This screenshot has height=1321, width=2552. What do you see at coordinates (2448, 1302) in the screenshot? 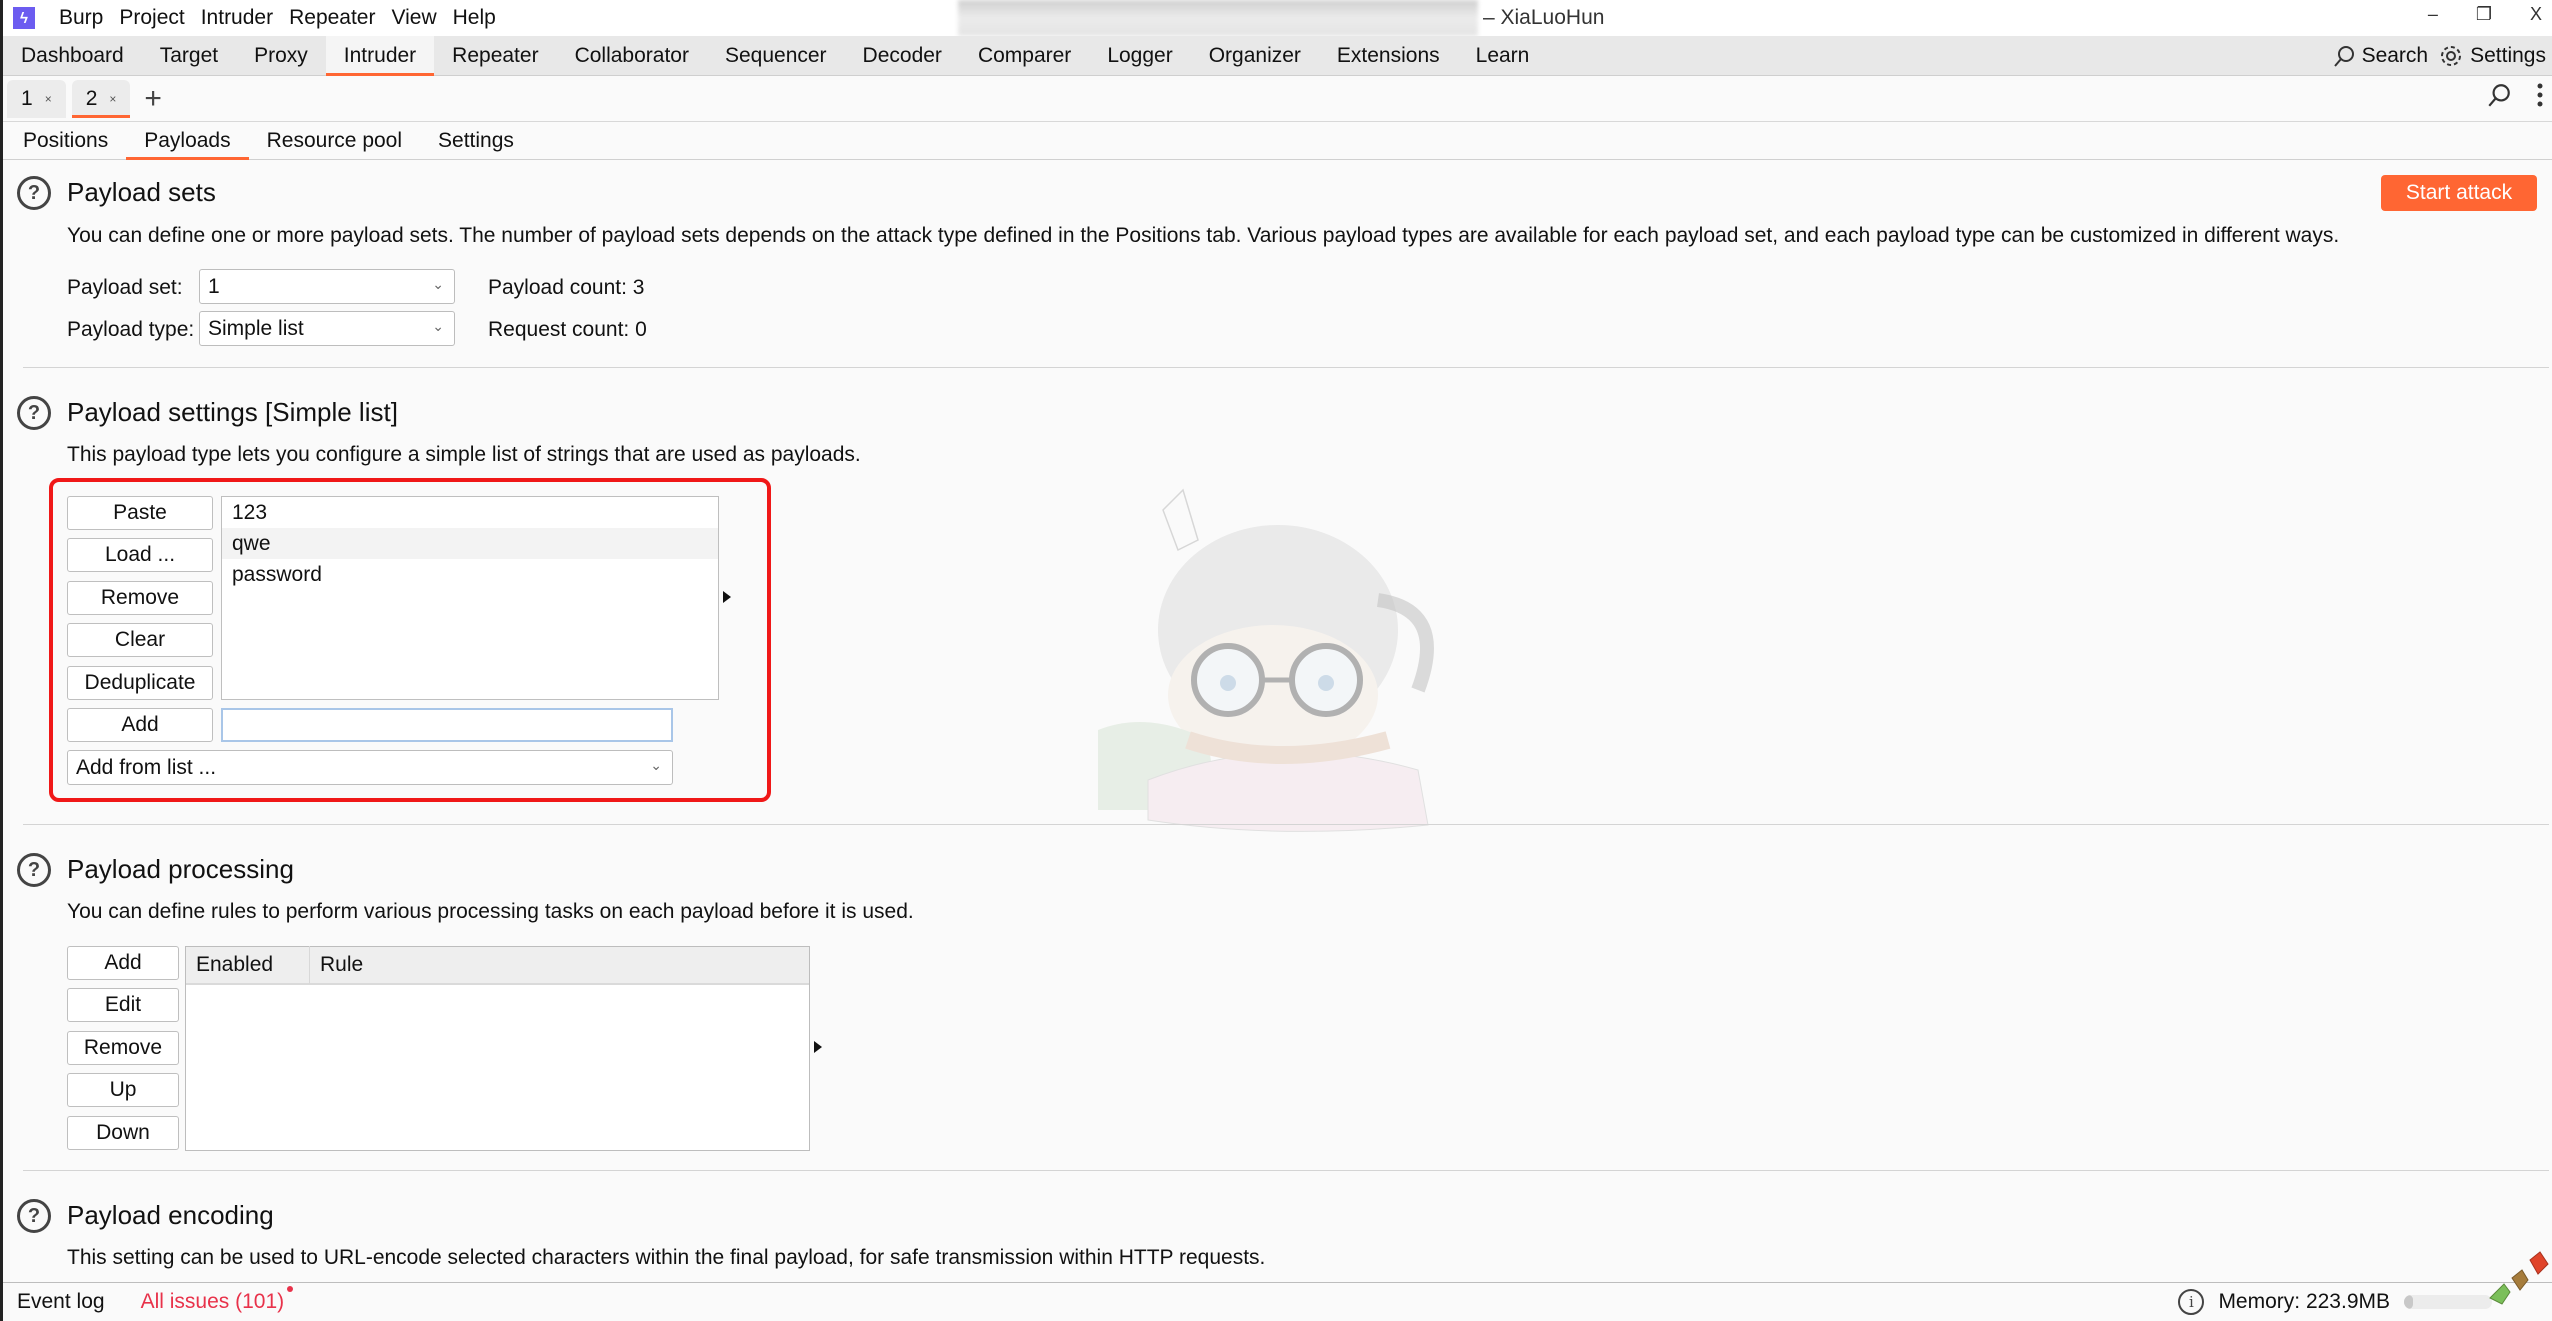
I see `memory-usage-bar` at bounding box center [2448, 1302].